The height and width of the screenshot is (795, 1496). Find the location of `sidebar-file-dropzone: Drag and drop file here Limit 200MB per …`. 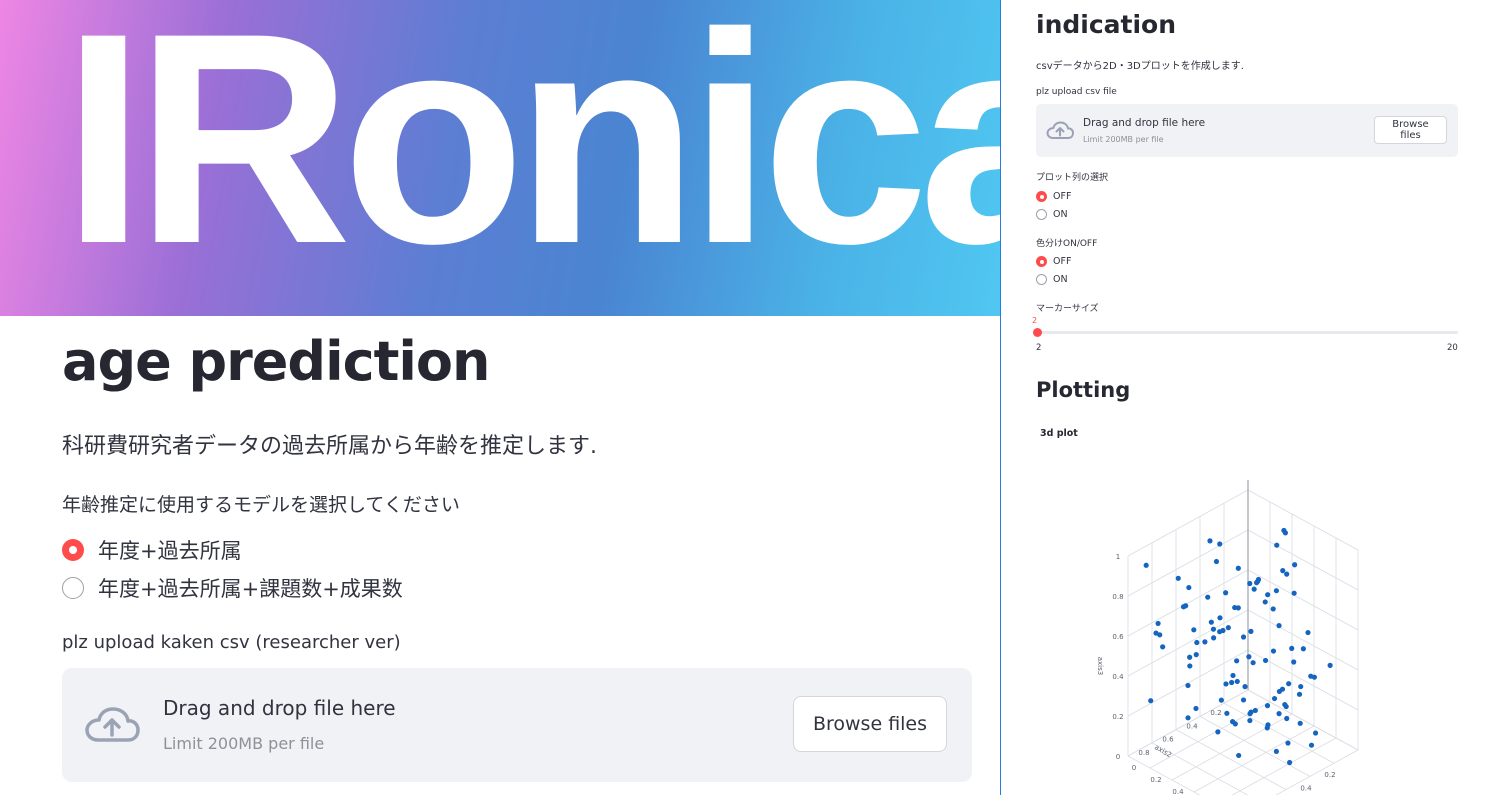

sidebar-file-dropzone: Drag and drop file here Limit 200MB per … is located at coordinates (1247, 130).